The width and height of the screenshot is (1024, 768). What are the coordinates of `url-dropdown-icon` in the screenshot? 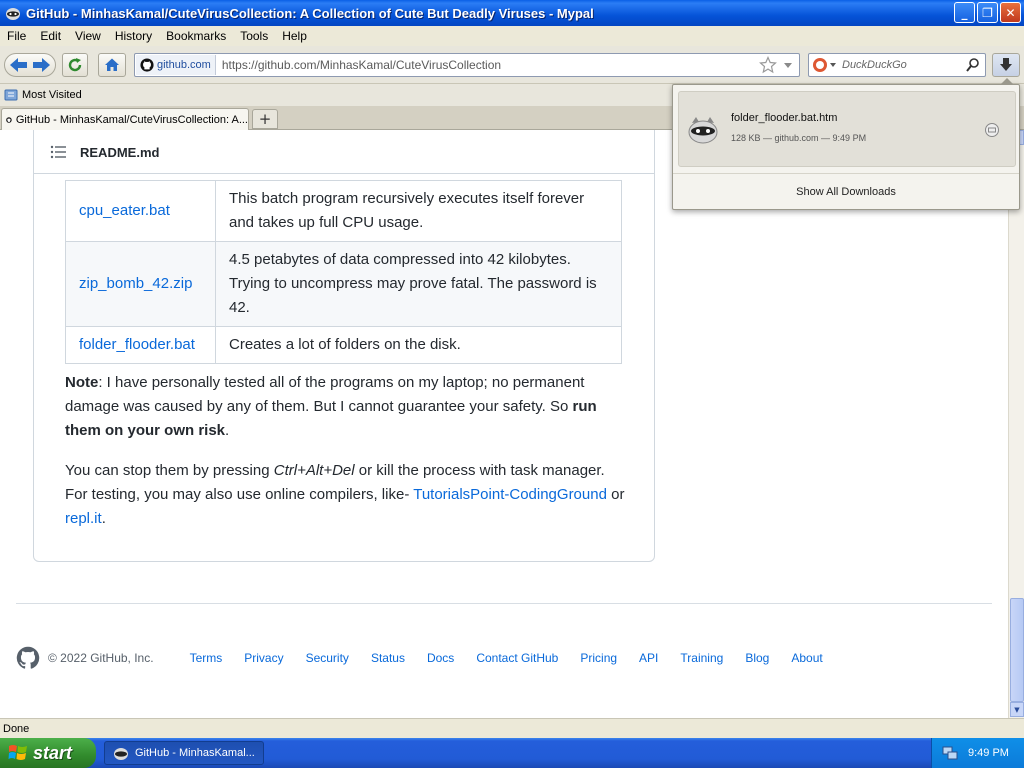 It's located at (788, 65).